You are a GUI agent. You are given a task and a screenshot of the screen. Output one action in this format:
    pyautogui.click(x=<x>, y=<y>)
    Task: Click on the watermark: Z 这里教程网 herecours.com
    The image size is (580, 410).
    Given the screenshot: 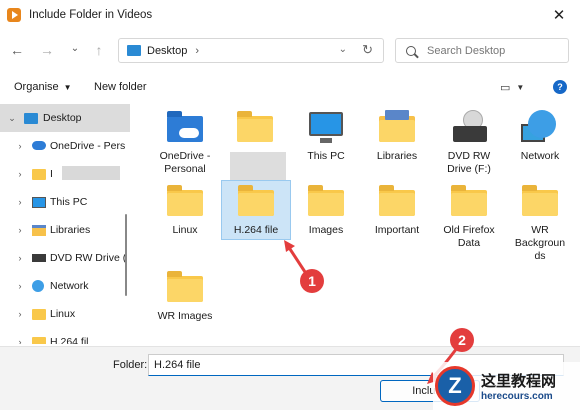 What is the action you would take?
    pyautogui.click(x=506, y=386)
    